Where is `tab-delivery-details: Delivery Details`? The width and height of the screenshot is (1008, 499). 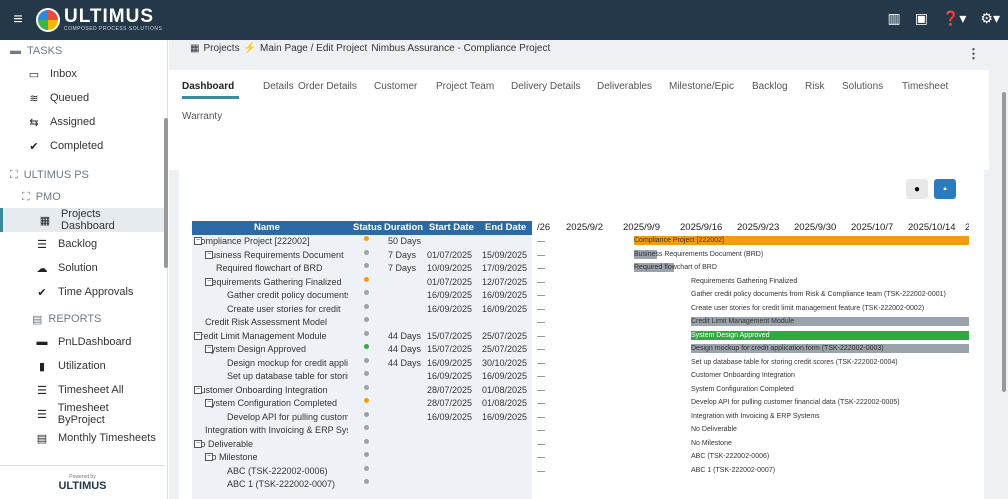
tab-delivery-details: Delivery Details is located at coordinates (545, 86).